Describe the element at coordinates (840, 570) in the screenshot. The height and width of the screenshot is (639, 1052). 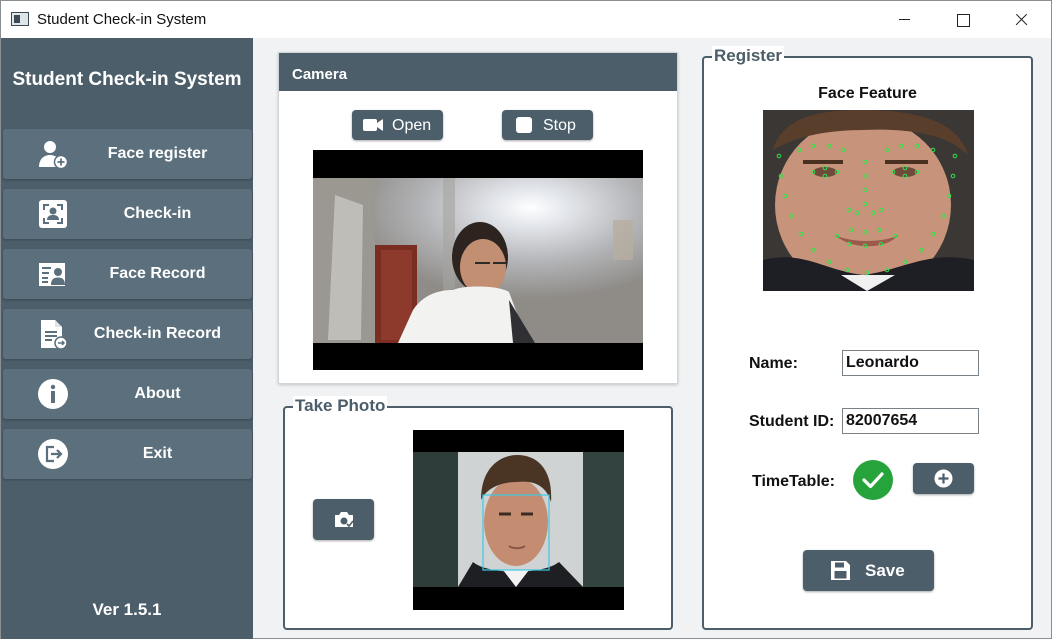
I see `floppy-disk-icon` at that location.